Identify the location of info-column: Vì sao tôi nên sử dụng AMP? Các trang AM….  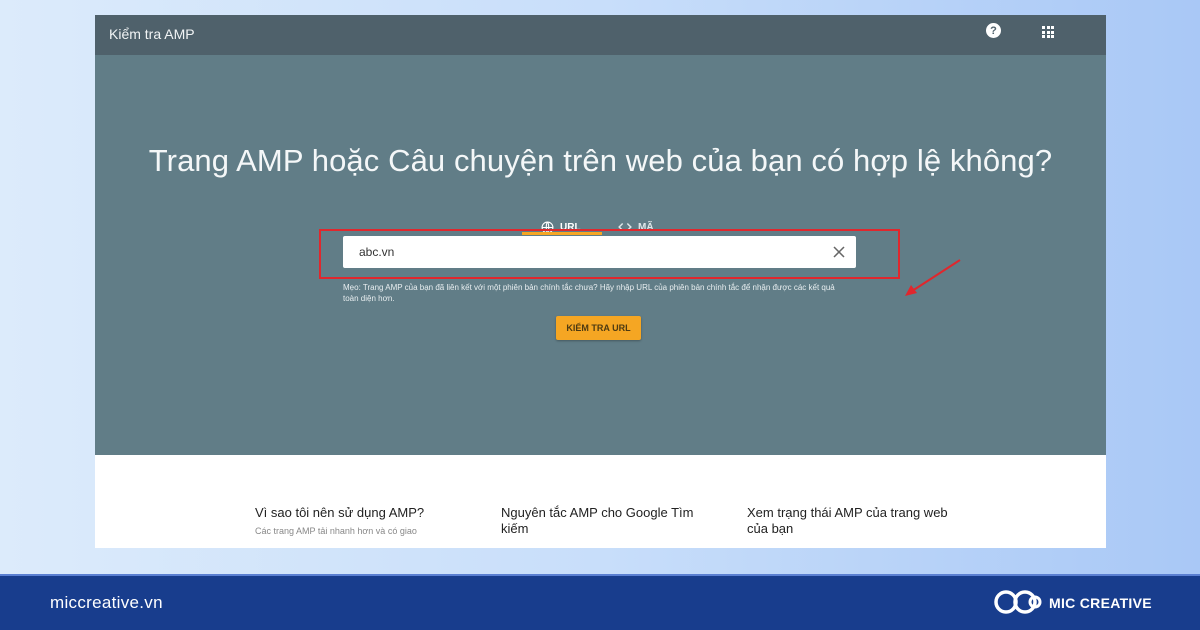
(360, 520).